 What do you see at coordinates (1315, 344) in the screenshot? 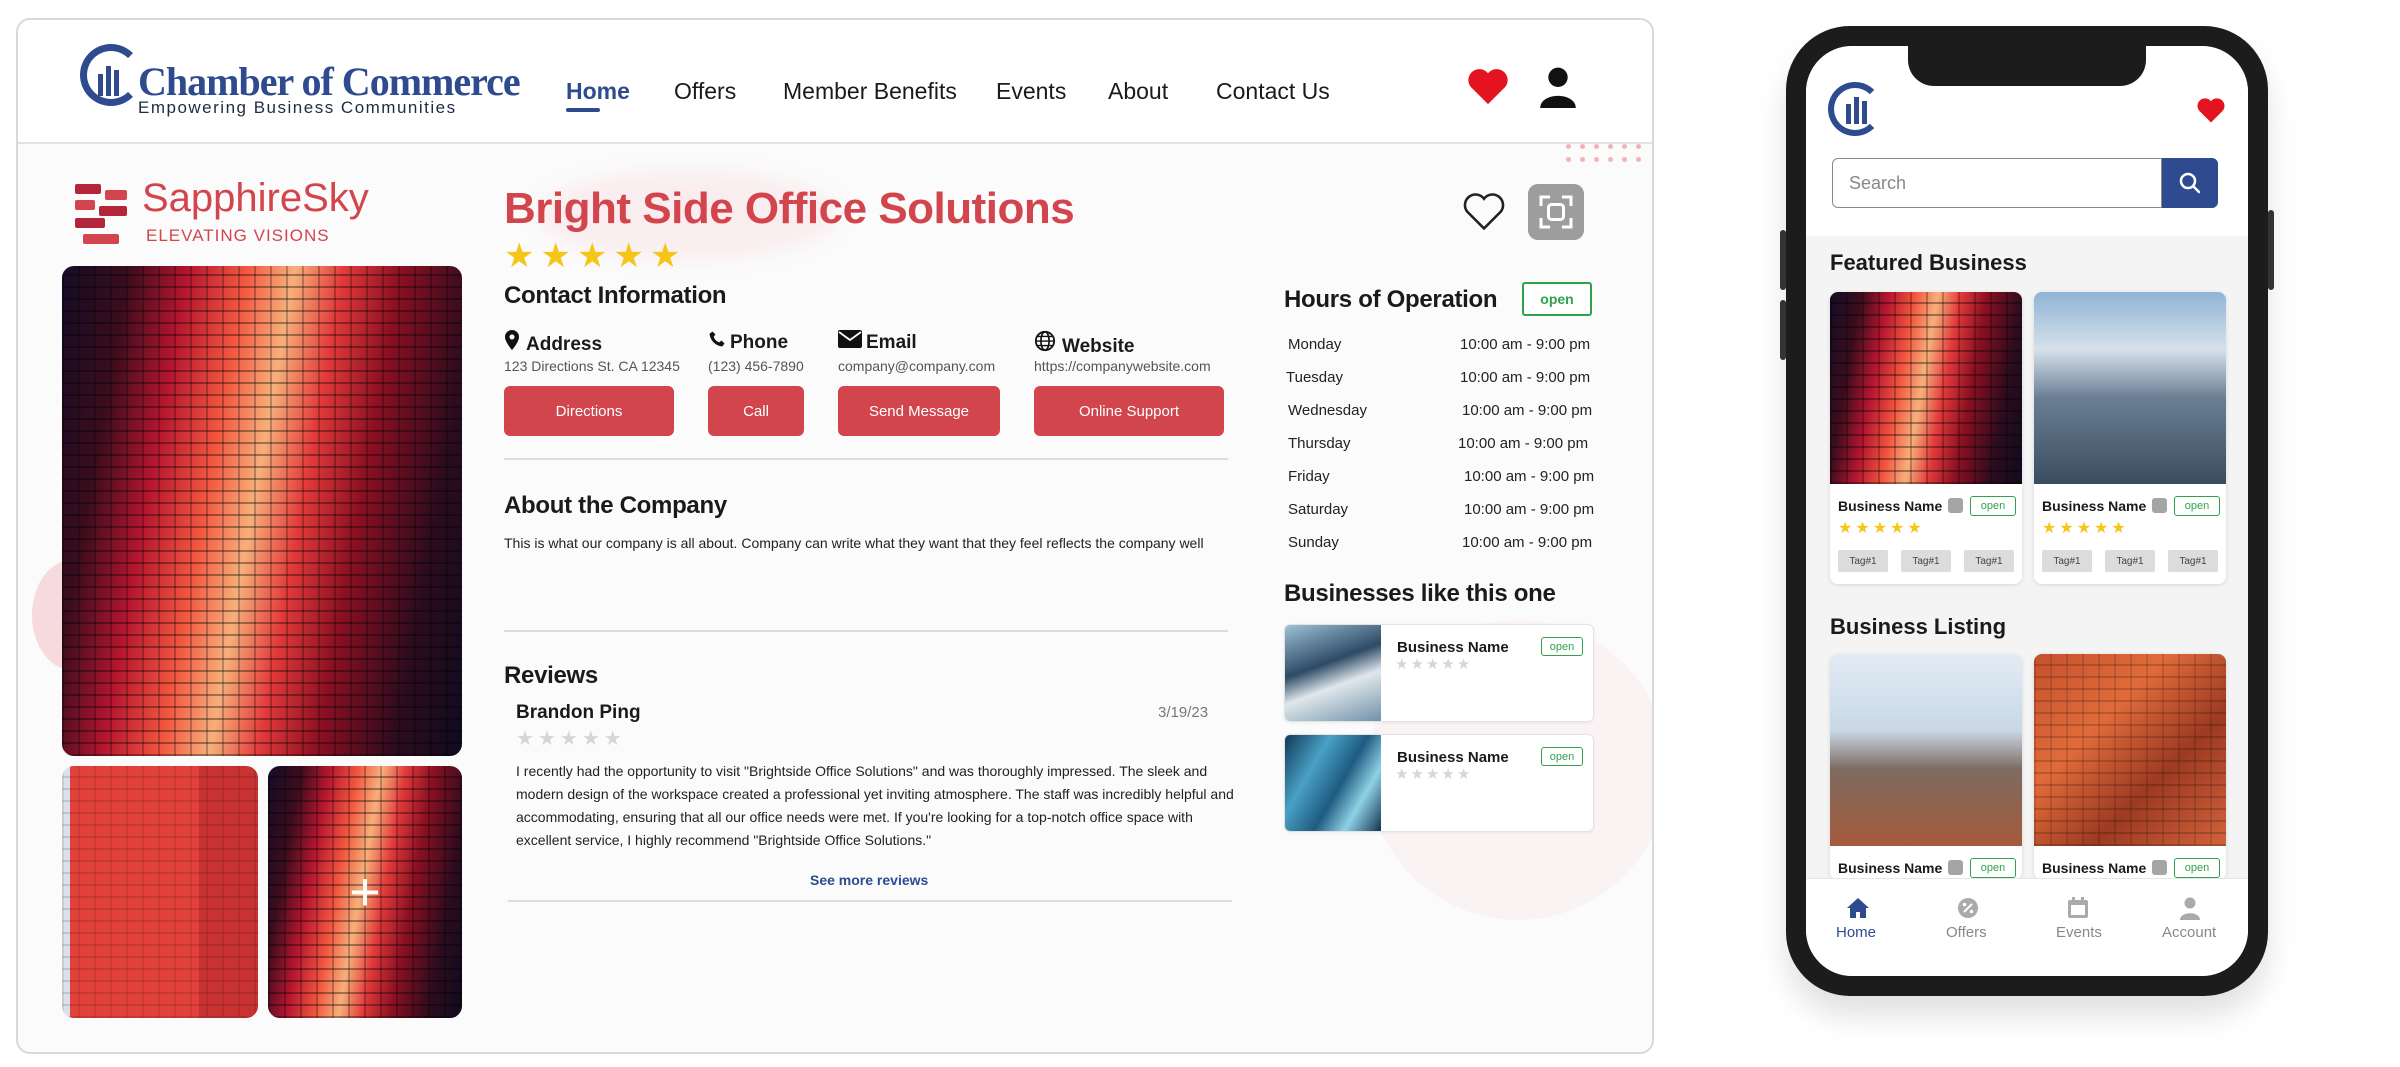
I see `hours-day: Monday` at bounding box center [1315, 344].